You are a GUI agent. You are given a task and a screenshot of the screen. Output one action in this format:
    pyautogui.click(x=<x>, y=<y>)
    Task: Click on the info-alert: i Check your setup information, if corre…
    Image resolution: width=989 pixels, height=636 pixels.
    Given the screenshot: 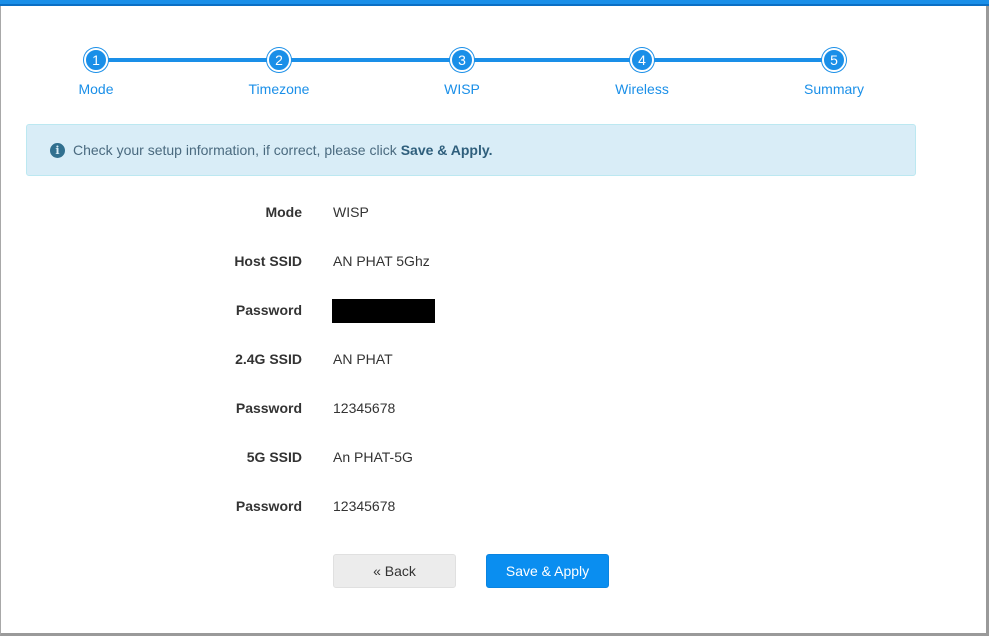 What is the action you would take?
    pyautogui.click(x=471, y=150)
    